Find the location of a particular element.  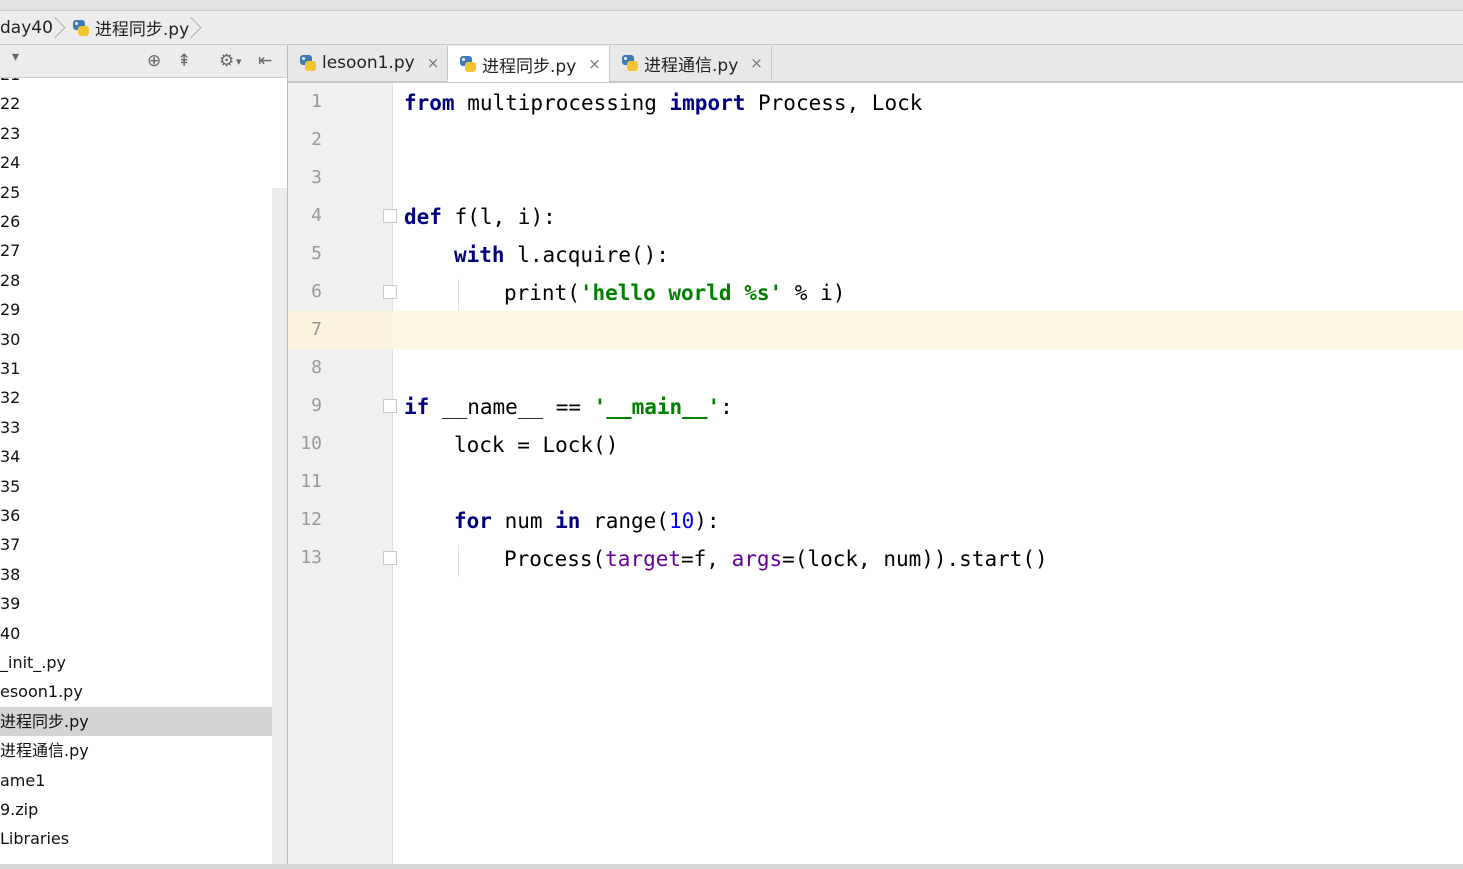

tree-item: 40 is located at coordinates (136, 633).